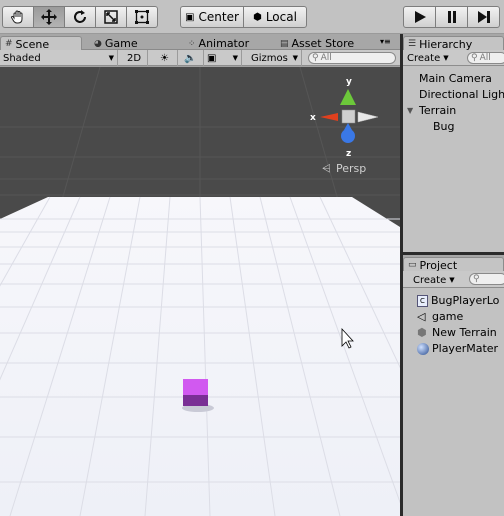  Describe the element at coordinates (423, 348) in the screenshot. I see `sphere-icon` at that location.